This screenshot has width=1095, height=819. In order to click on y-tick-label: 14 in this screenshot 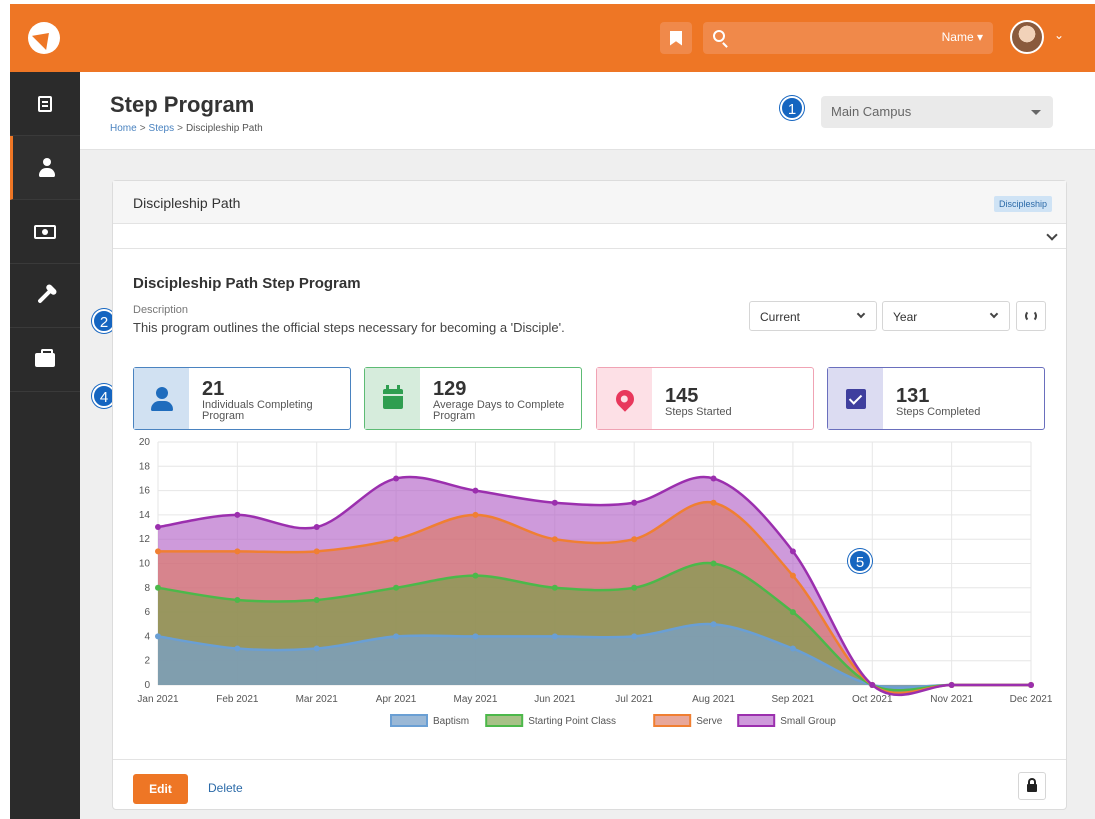, I will do `click(145, 515)`.